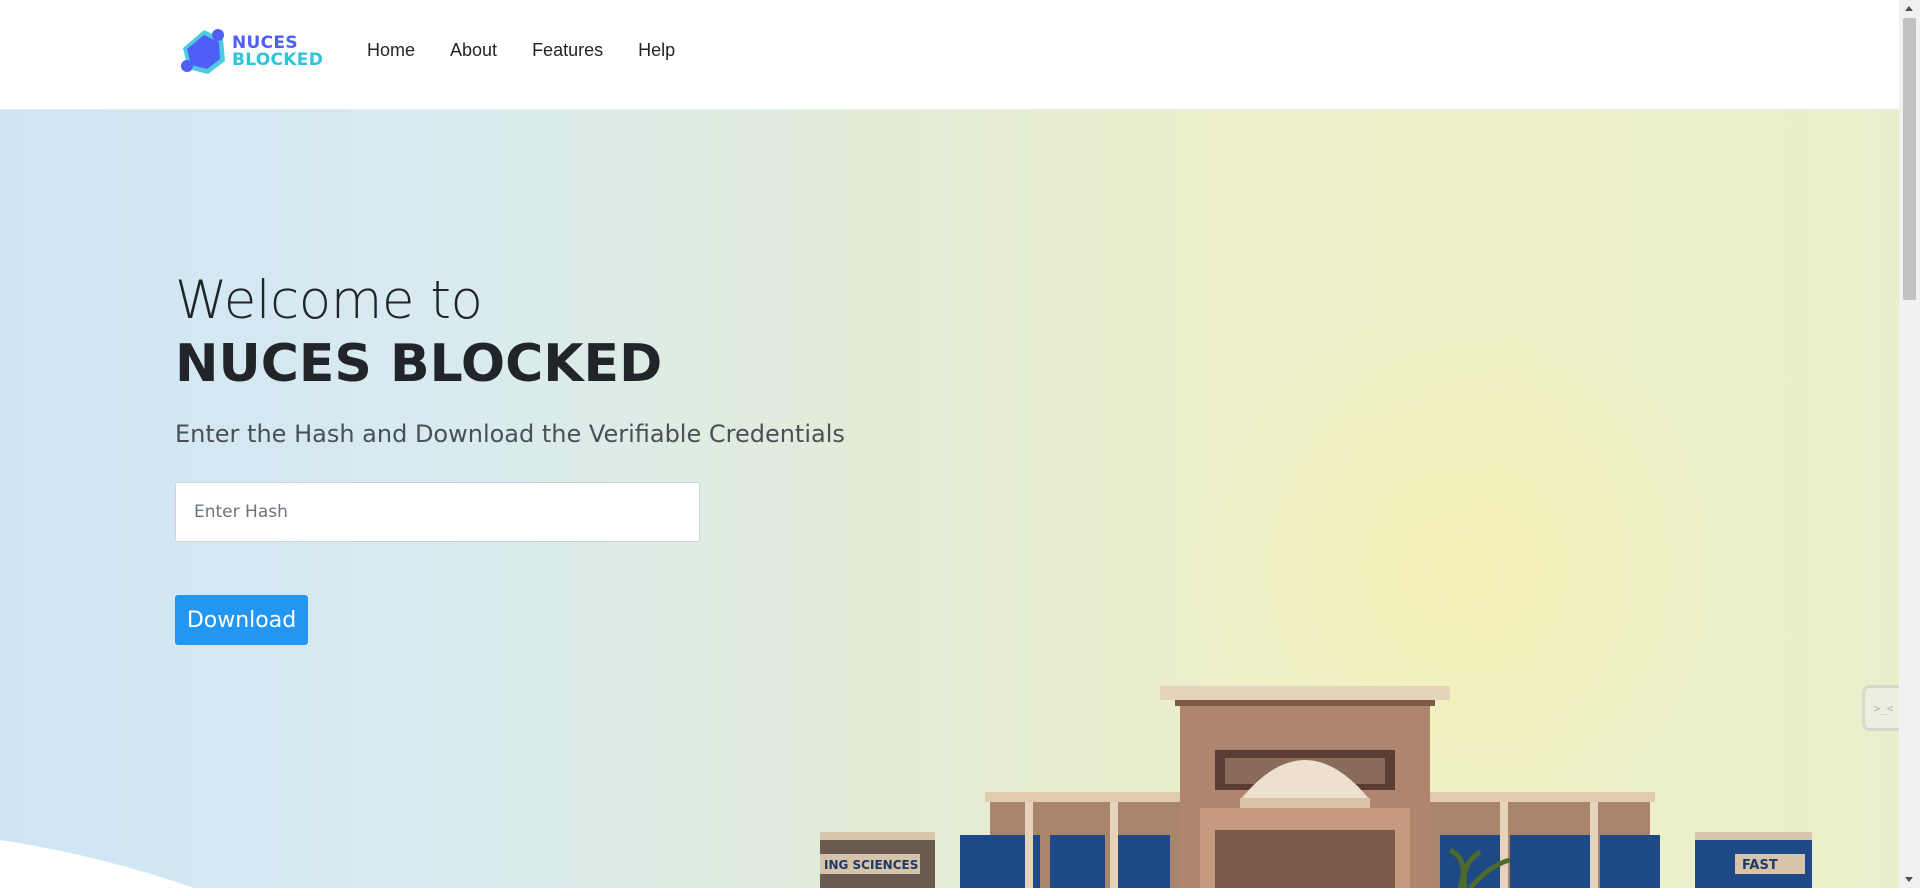 The height and width of the screenshot is (888, 1920). Describe the element at coordinates (1909, 879) in the screenshot. I see `scroll-down-arrow-icon` at that location.